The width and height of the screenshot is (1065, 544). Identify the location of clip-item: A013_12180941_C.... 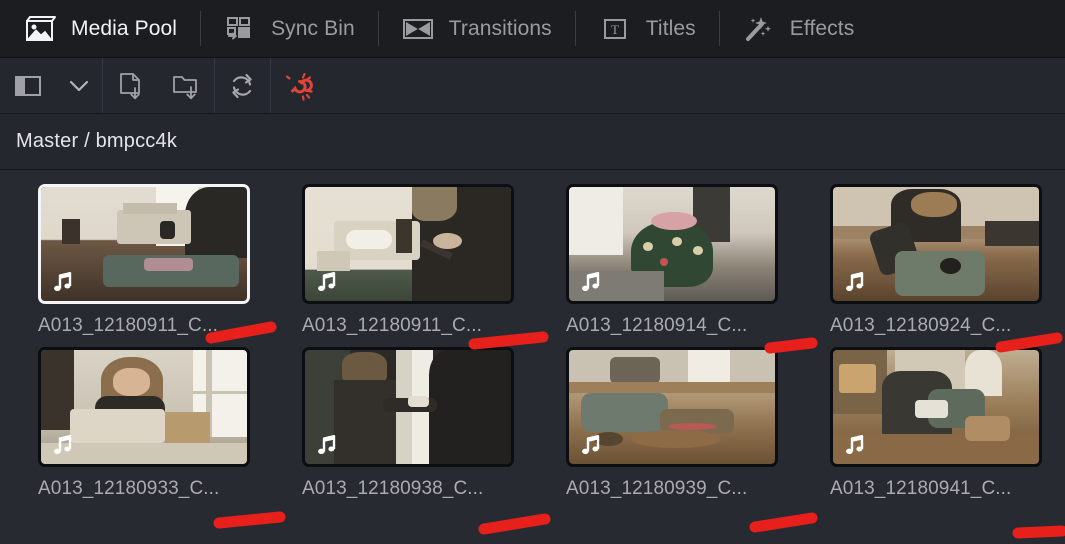
(936, 423).